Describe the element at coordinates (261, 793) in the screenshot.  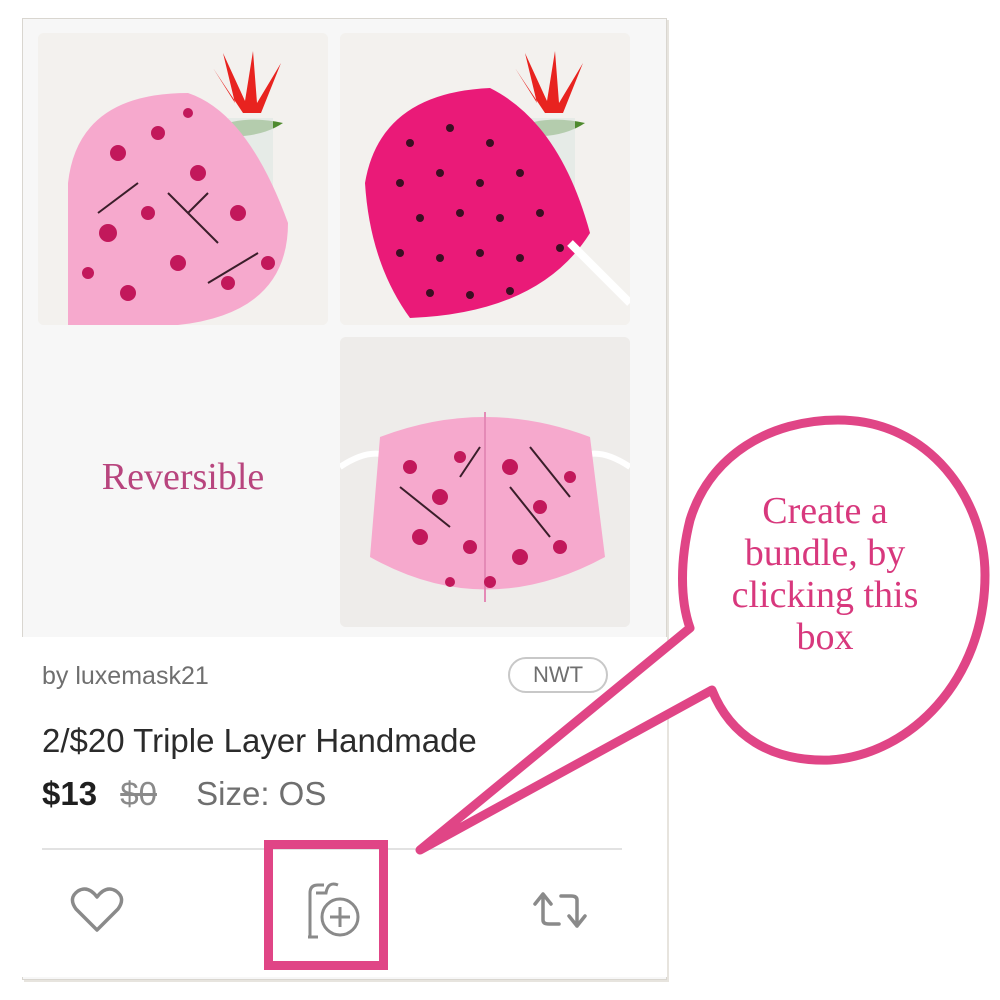
I see `size-label: Size: OS` at that location.